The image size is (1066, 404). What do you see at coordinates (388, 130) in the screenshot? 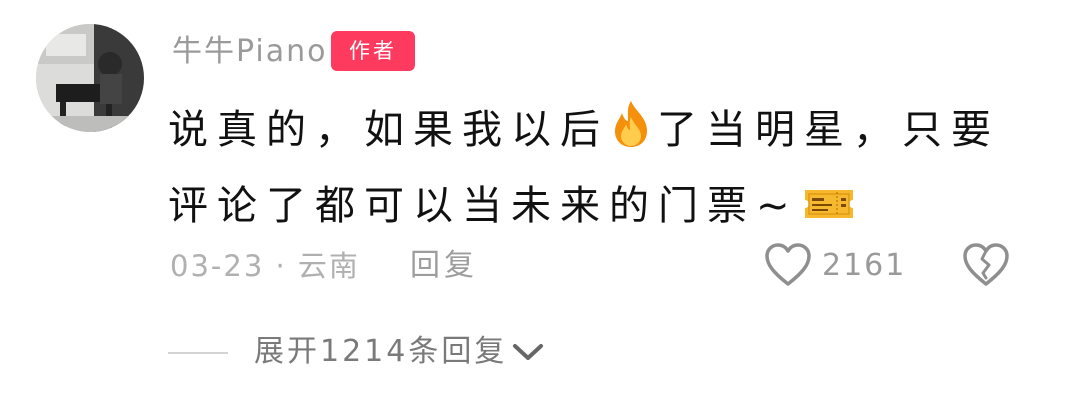
I see `comment-text-part1: 说真的，如果我以后` at bounding box center [388, 130].